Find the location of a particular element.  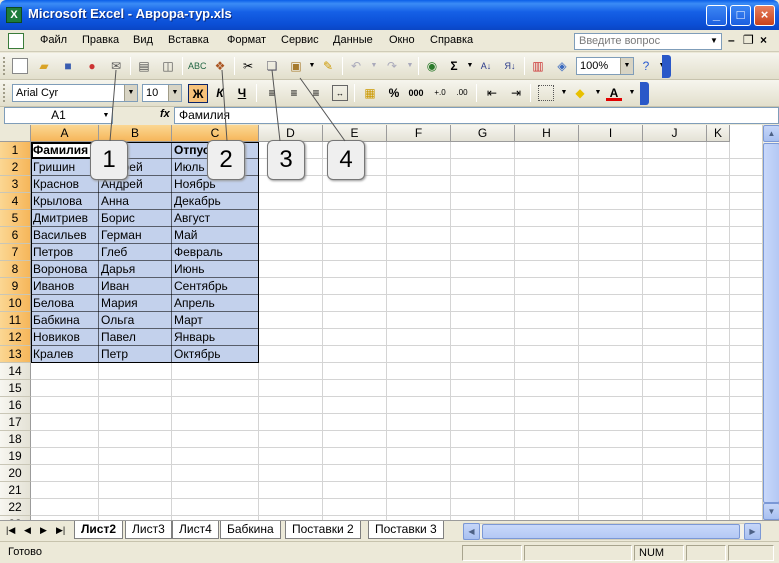

cell: Глеб is located at coordinates (135, 252).